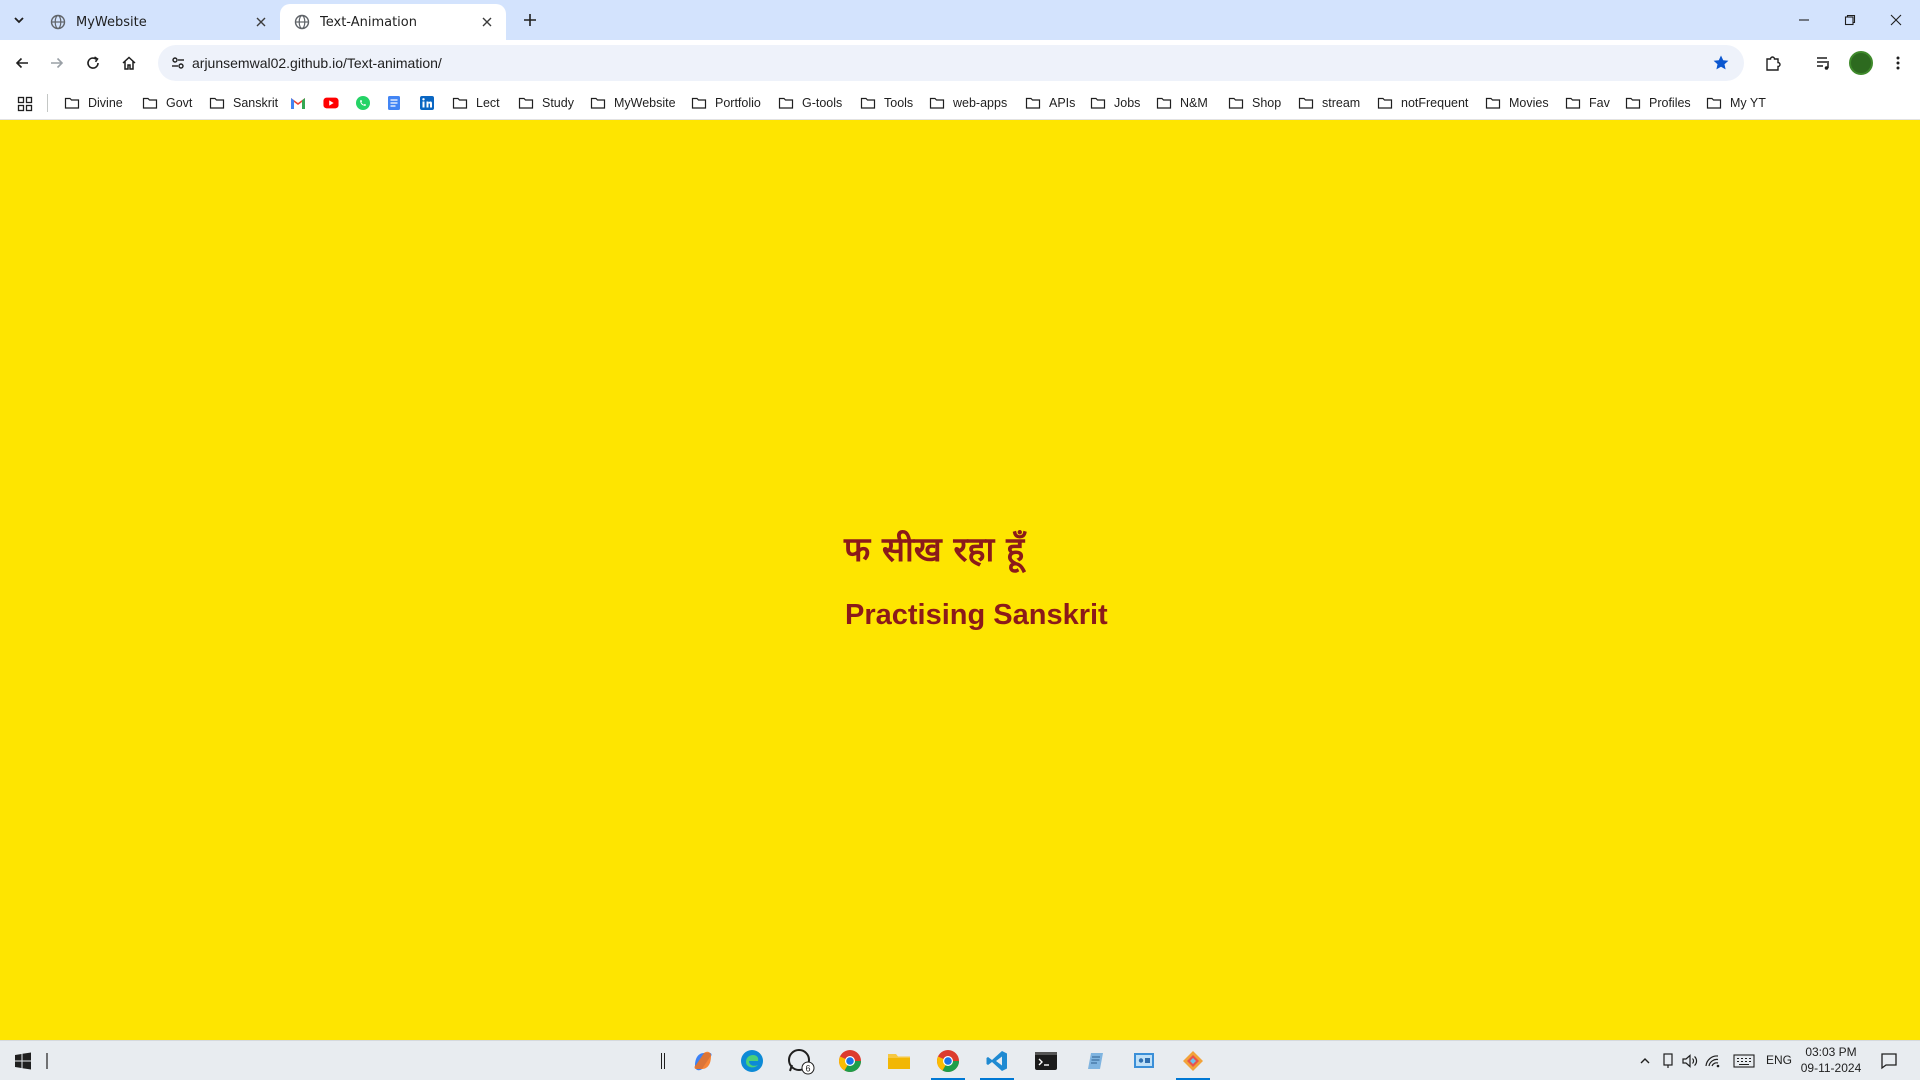 The height and width of the screenshot is (1080, 1920). I want to click on new-tab-button, so click(530, 20).